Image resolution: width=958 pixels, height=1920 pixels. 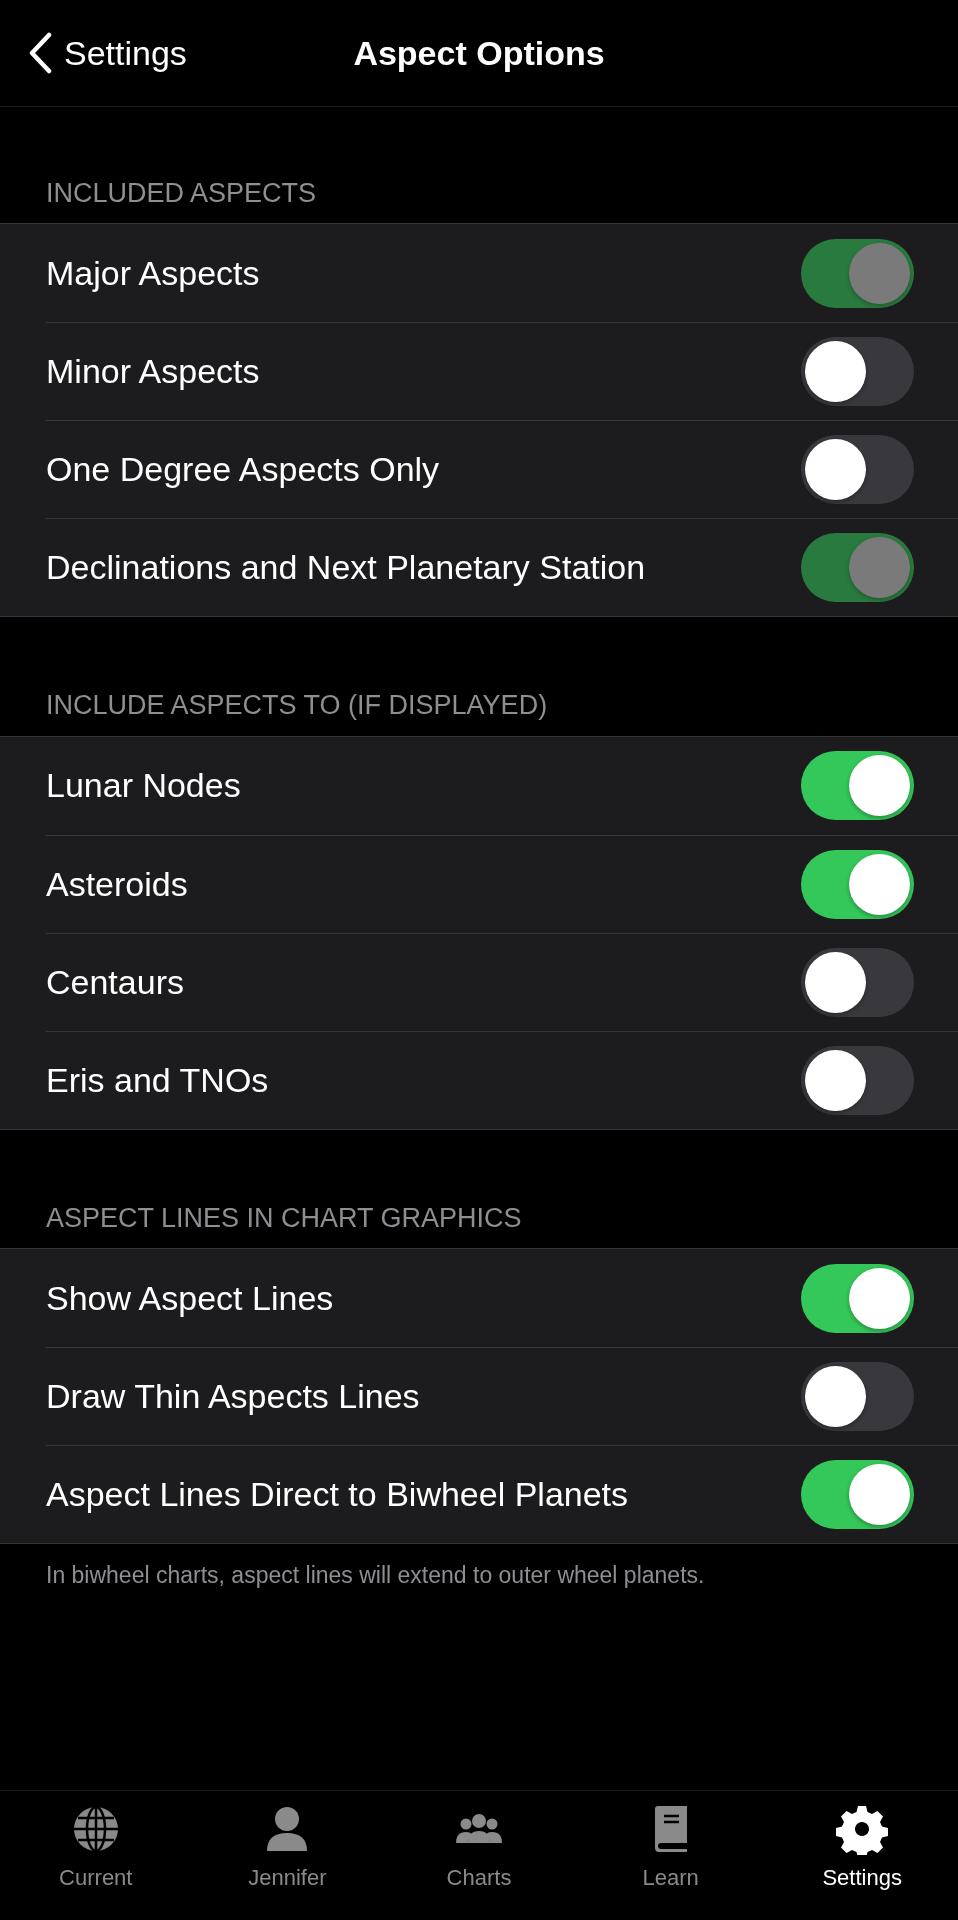 I want to click on setting-label: Aspect Lines Direct to Biwheel Planets, so click(x=338, y=1495).